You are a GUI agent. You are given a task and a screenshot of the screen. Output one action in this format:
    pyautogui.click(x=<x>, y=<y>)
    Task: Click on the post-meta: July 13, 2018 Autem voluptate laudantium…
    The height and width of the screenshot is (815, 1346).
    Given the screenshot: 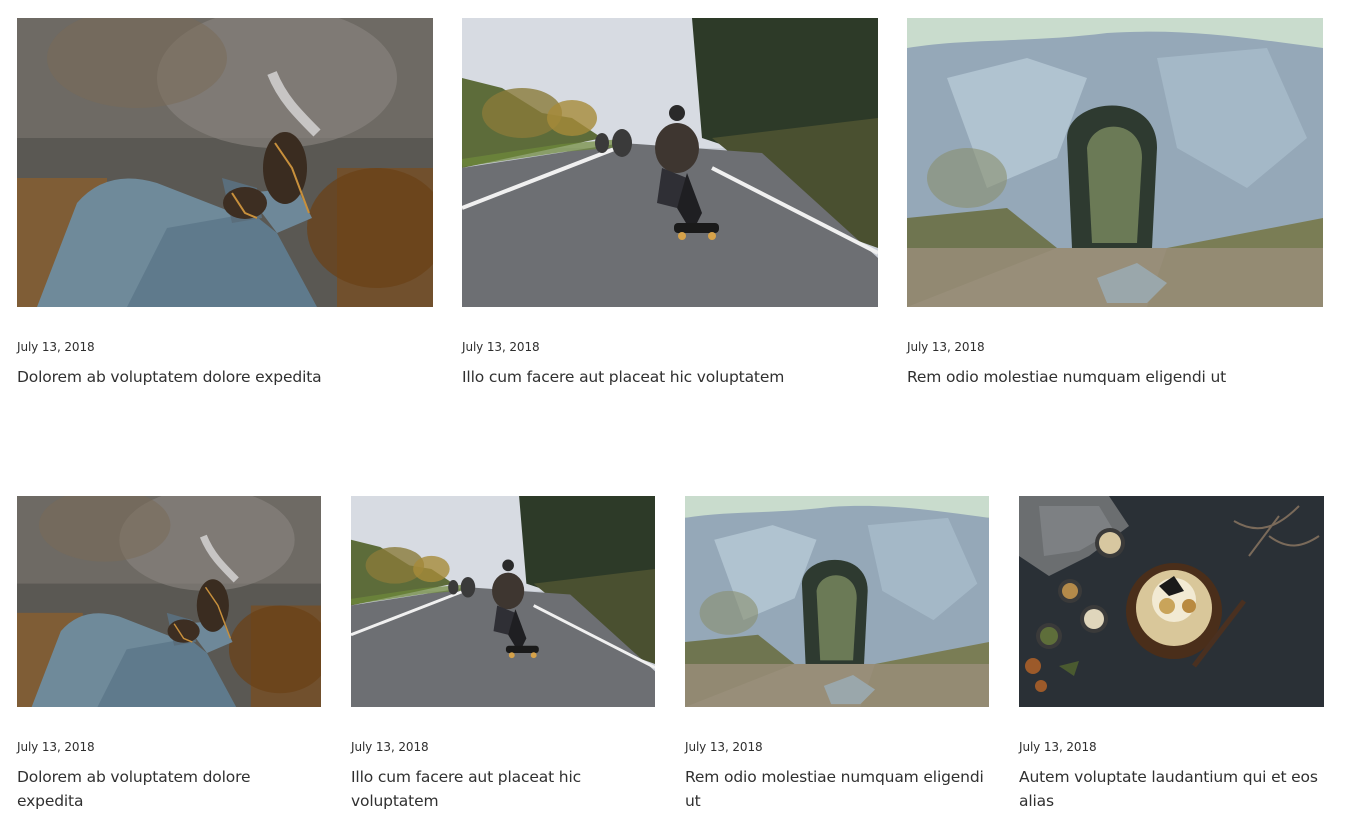 What is the action you would take?
    pyautogui.click(x=1171, y=761)
    